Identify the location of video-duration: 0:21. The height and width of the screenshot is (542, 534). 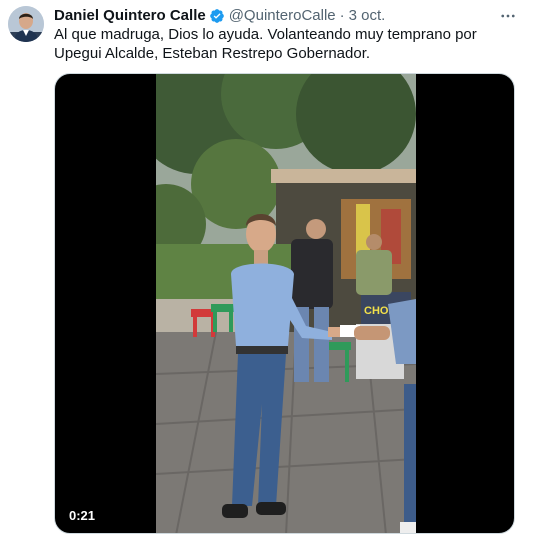
(82, 516).